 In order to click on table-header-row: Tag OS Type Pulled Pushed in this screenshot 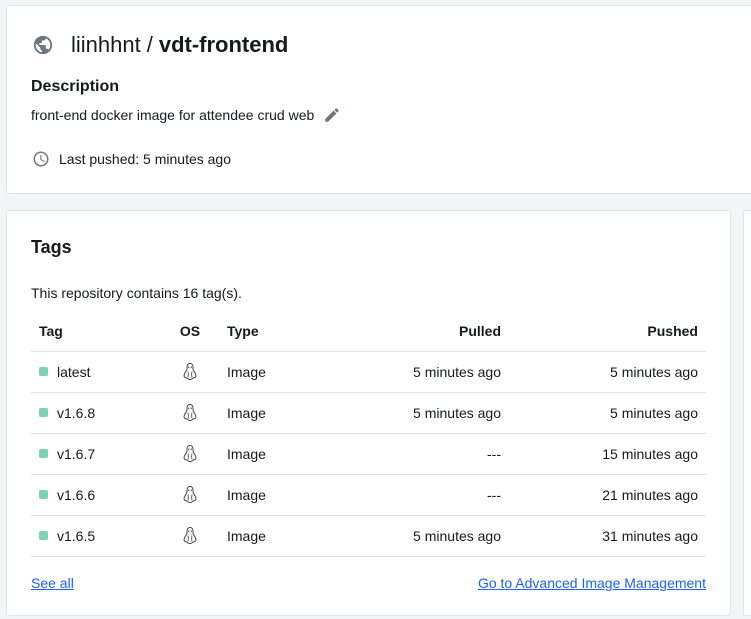, I will do `click(368, 331)`.